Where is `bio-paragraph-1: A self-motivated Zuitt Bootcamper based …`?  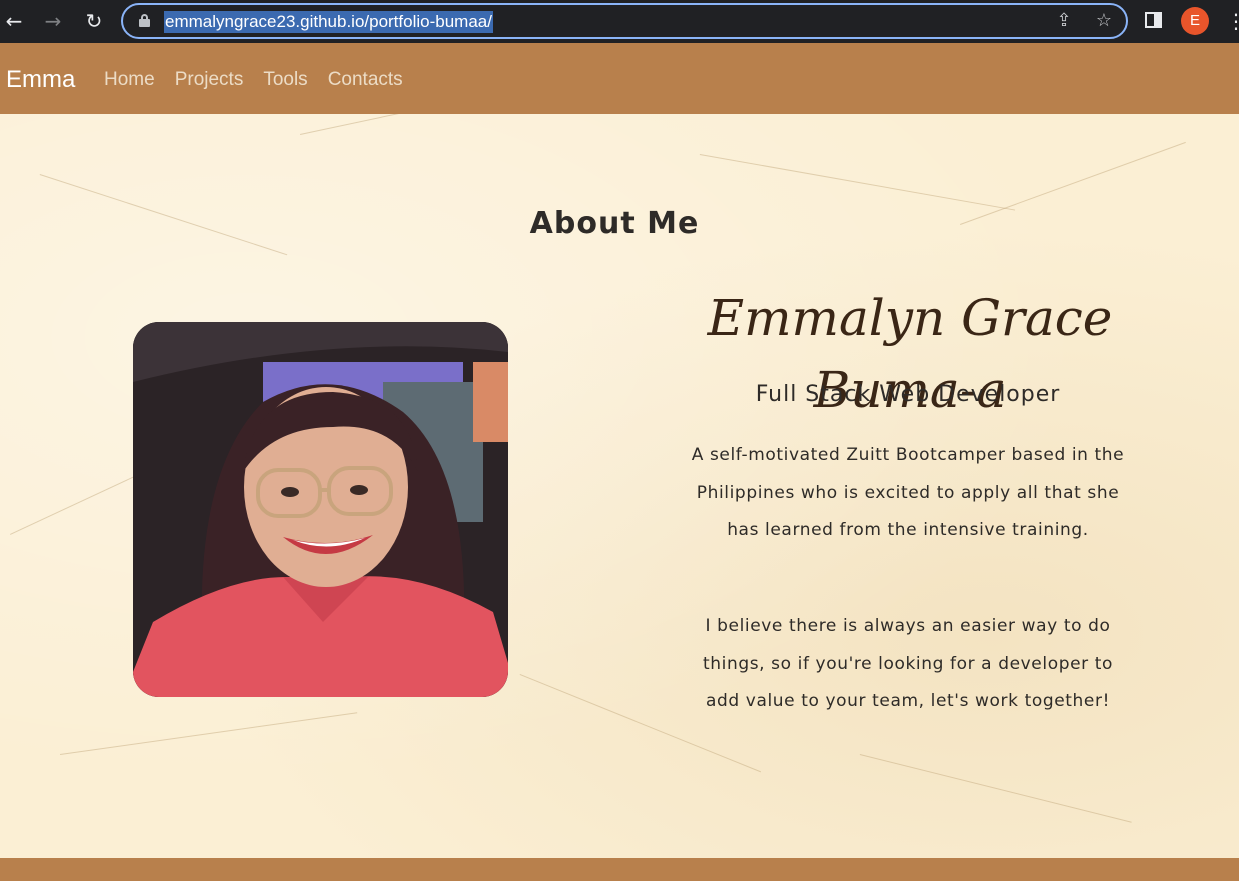
bio-paragraph-1: A self-motivated Zuitt Bootcamper based … is located at coordinates (908, 493).